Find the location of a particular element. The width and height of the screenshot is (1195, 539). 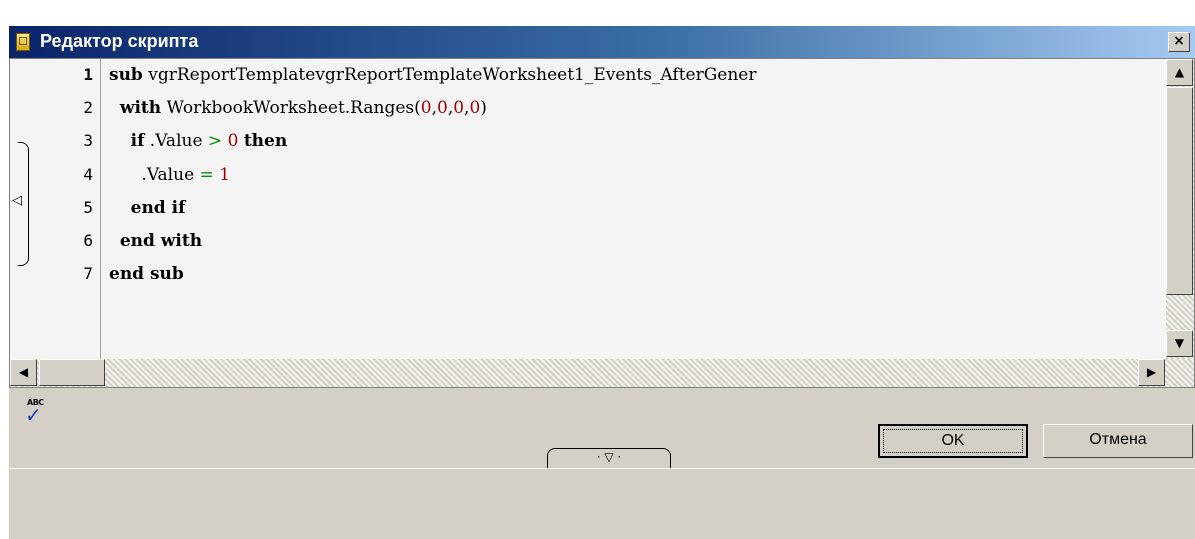

code-line: end with is located at coordinates (155, 241).